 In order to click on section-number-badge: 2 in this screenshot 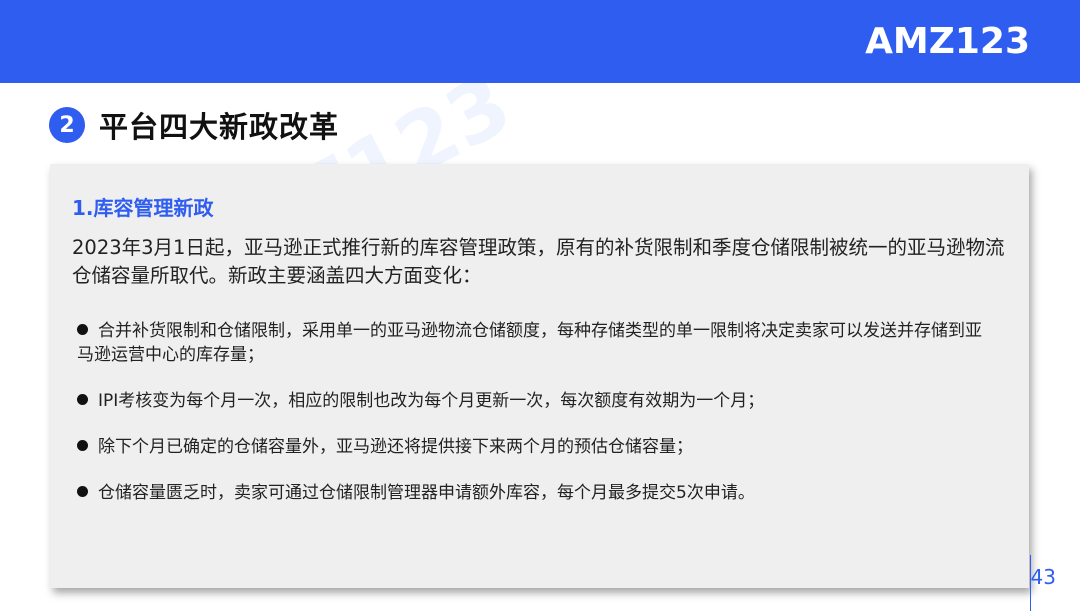, I will do `click(67, 125)`.